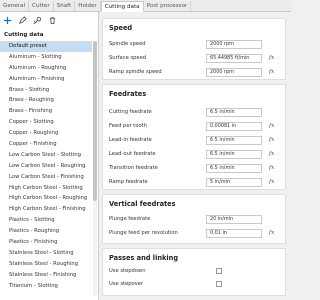 The height and width of the screenshot is (300, 320). I want to click on plunge-feedrate-row: Plunge feedrate 20 in/min, so click(195, 219).